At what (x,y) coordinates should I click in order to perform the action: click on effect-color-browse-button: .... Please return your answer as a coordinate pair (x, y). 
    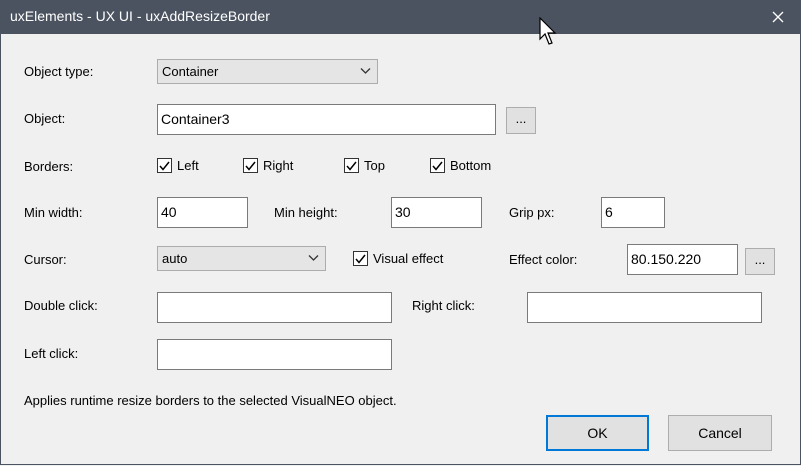
    Looking at the image, I should click on (760, 261).